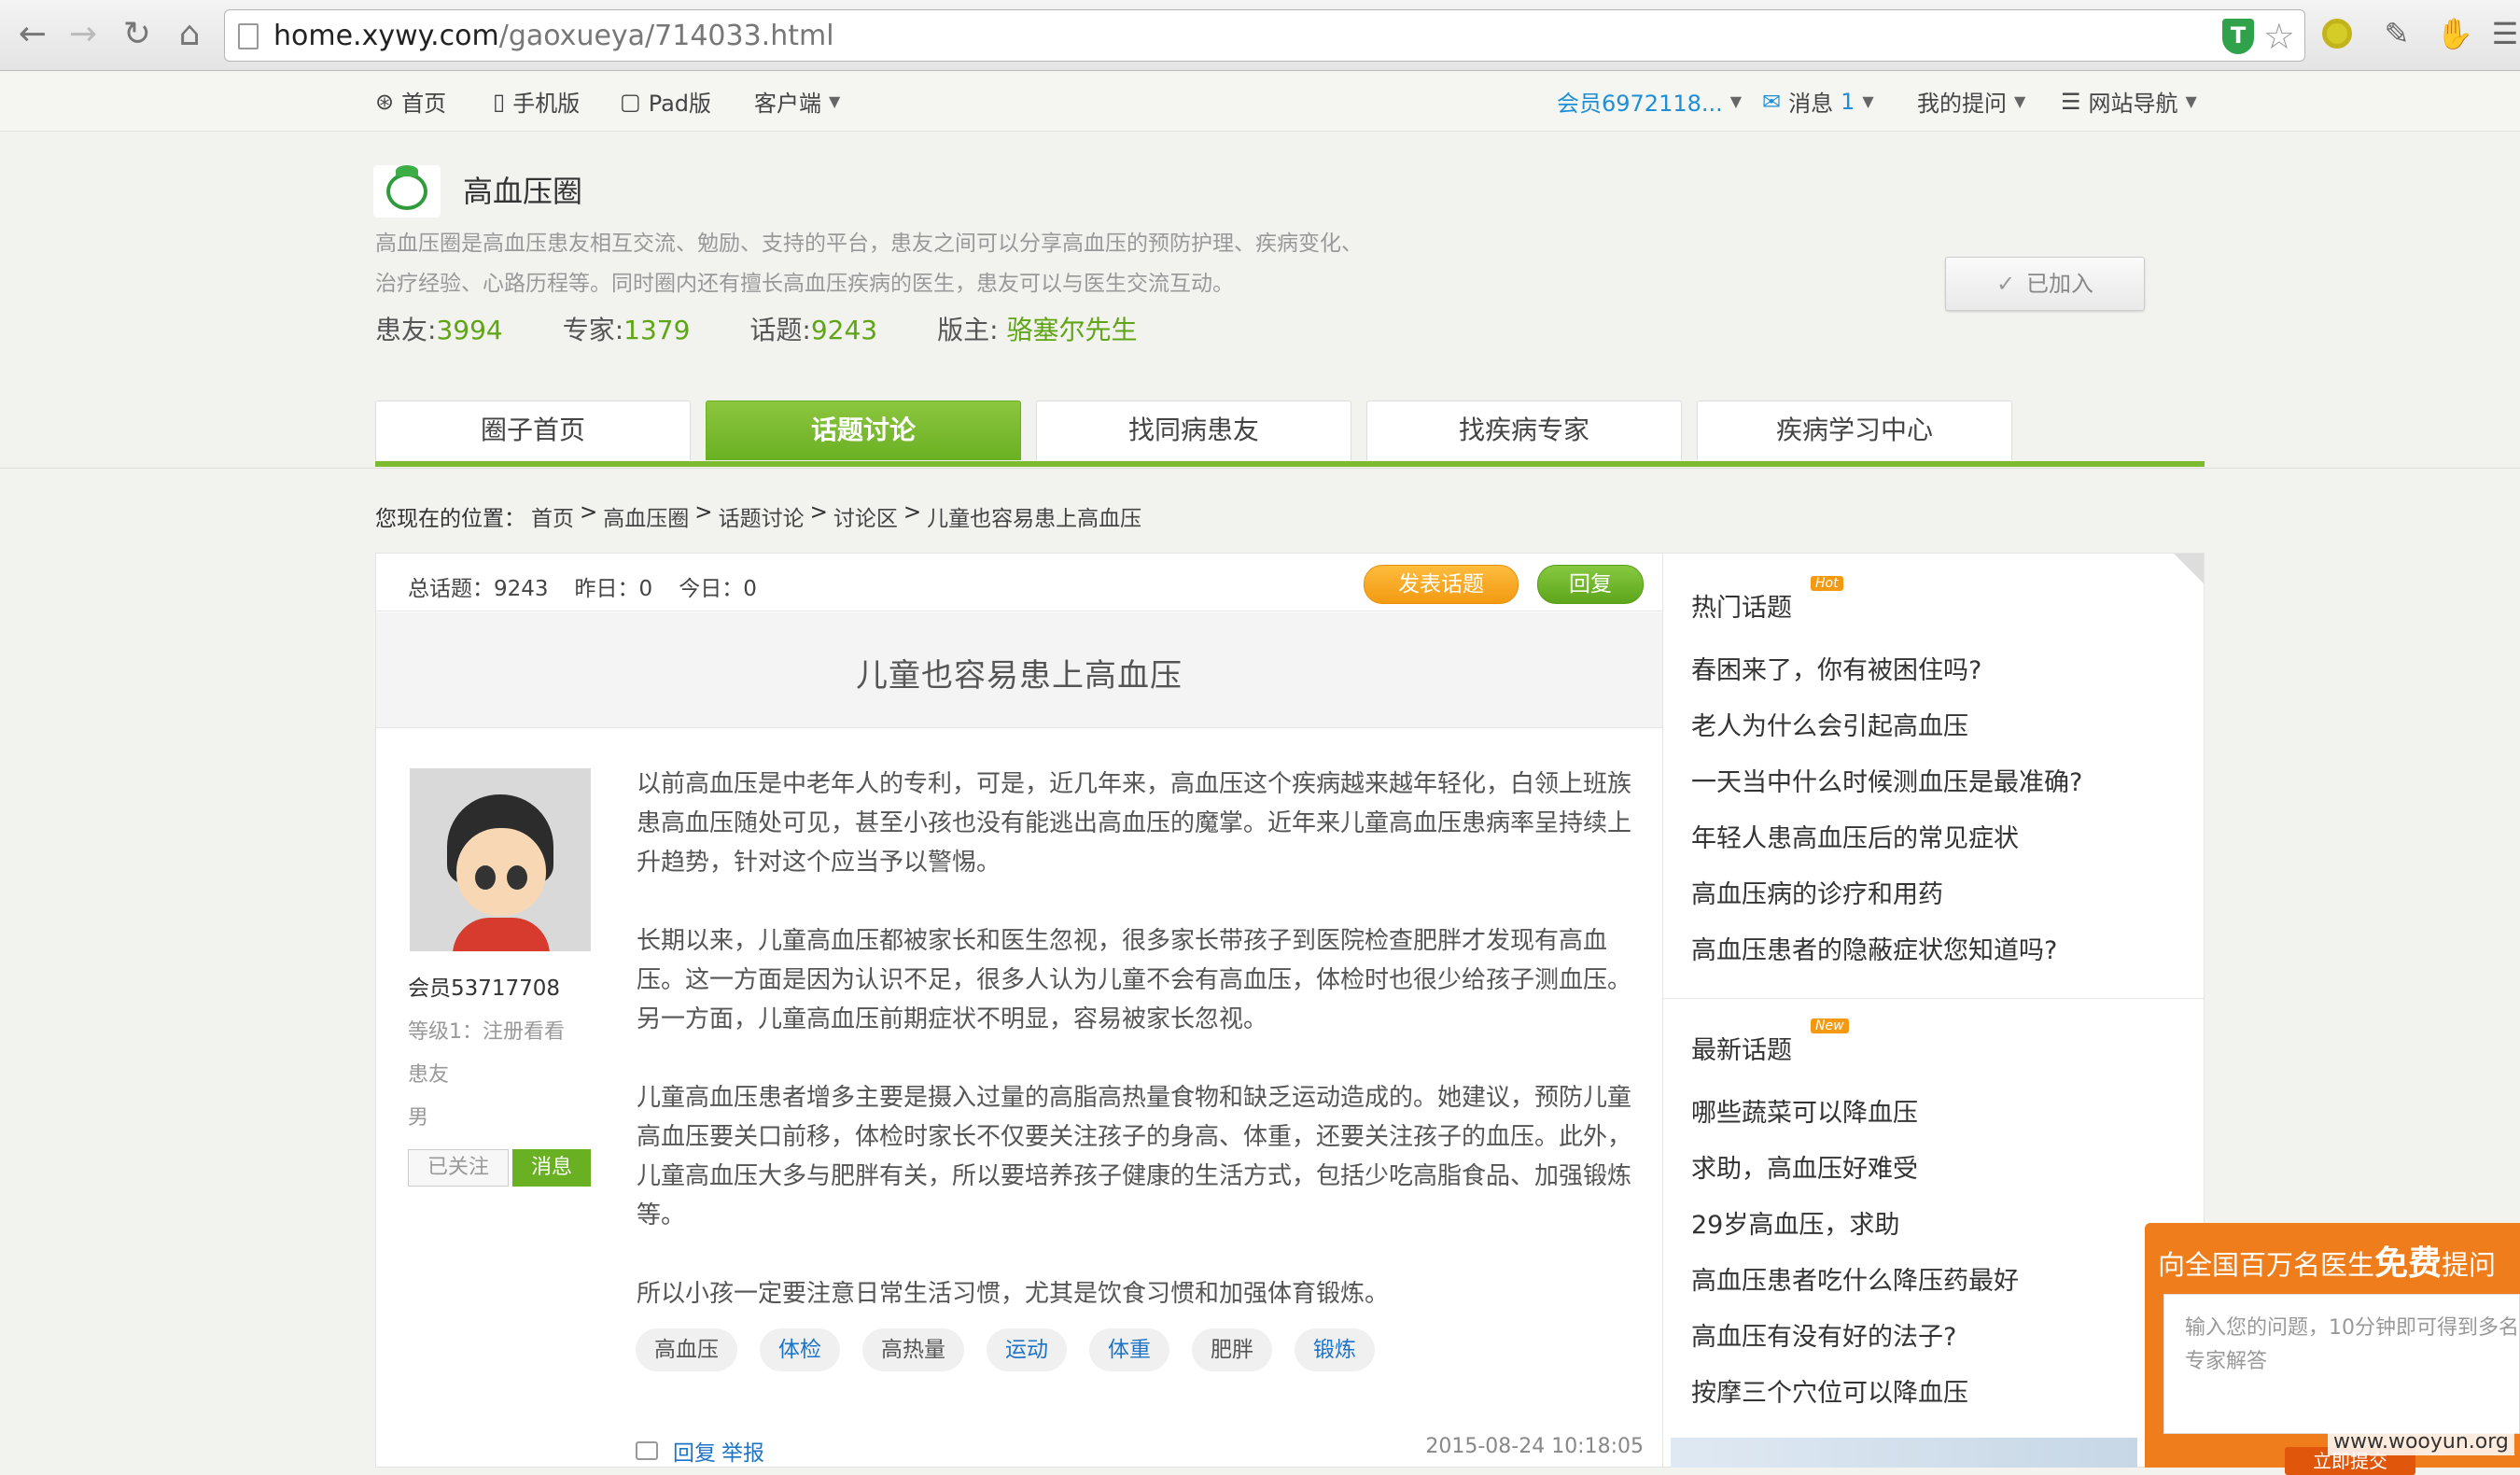 The width and height of the screenshot is (2520, 1475). What do you see at coordinates (1441, 584) in the screenshot?
I see `post-topic-button: 发表话题` at bounding box center [1441, 584].